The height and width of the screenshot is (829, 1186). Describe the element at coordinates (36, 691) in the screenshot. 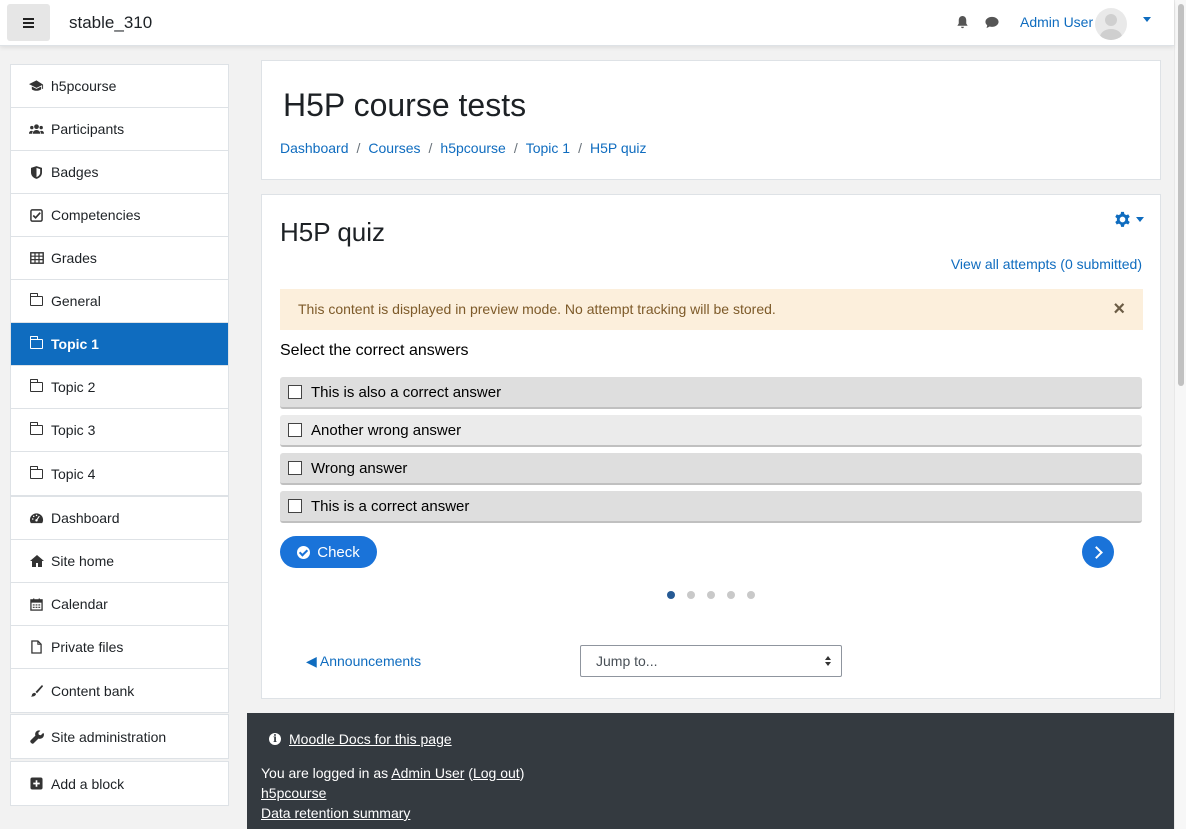

I see `paint-brush-icon` at that location.